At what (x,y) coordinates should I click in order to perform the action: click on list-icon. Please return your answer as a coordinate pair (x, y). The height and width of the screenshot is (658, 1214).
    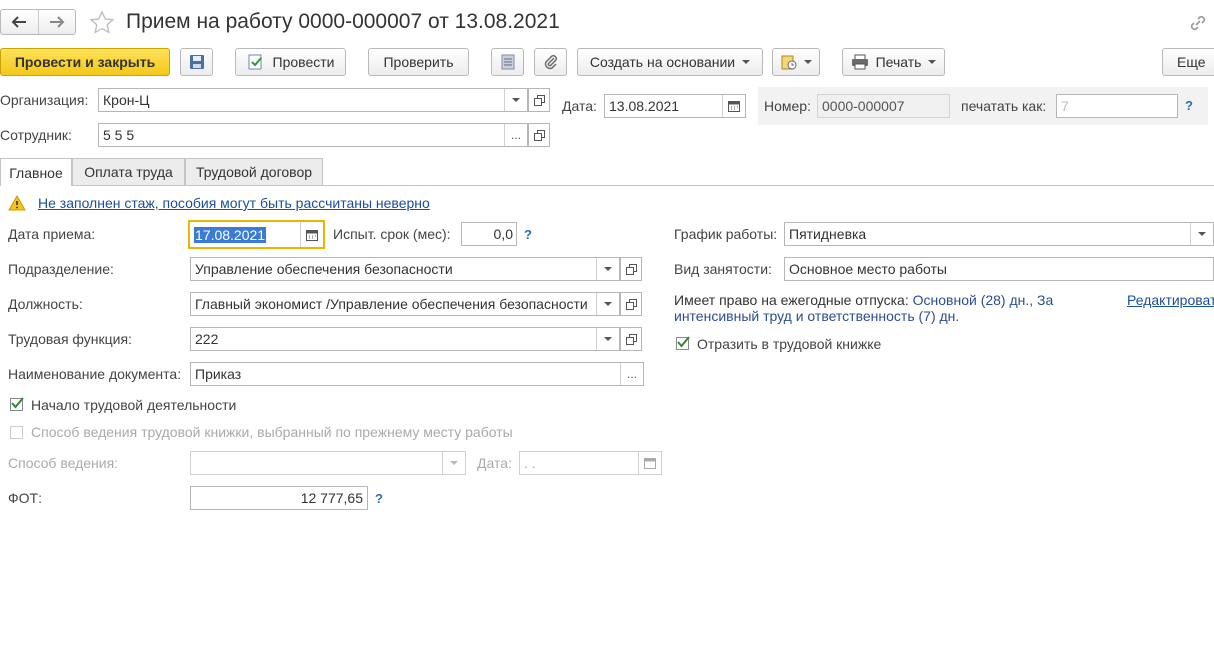
    Looking at the image, I should click on (507, 62).